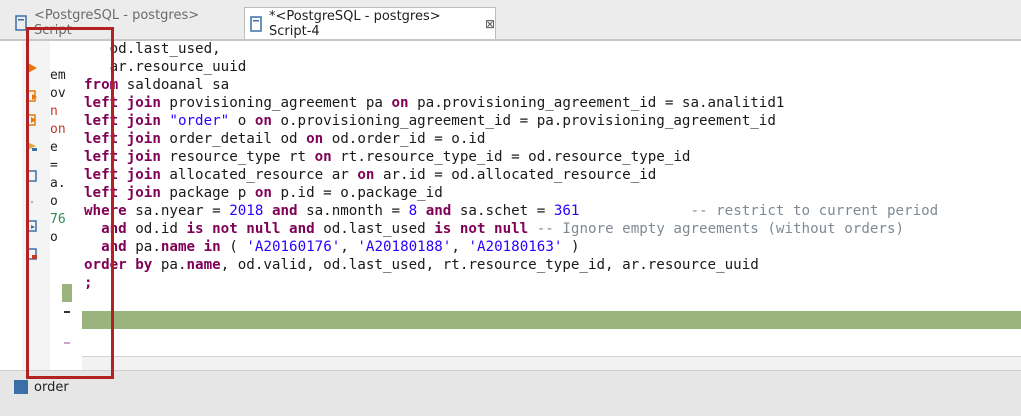 The image size is (1021, 416). Describe the element at coordinates (511, 283) in the screenshot. I see `code-line: ;` at that location.